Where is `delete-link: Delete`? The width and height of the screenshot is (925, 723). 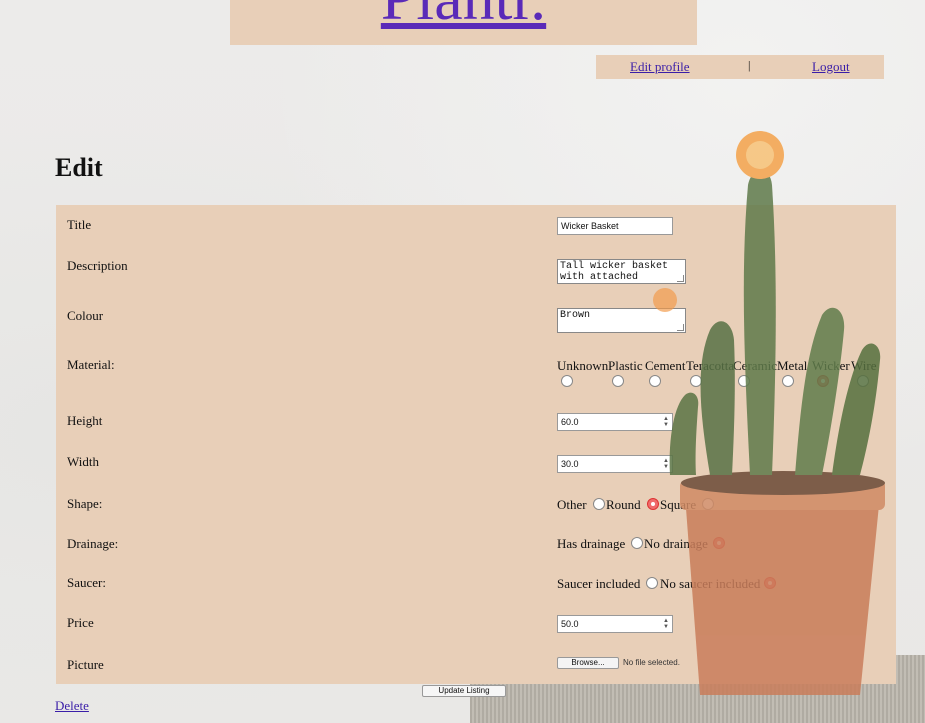 delete-link: Delete is located at coordinates (72, 706).